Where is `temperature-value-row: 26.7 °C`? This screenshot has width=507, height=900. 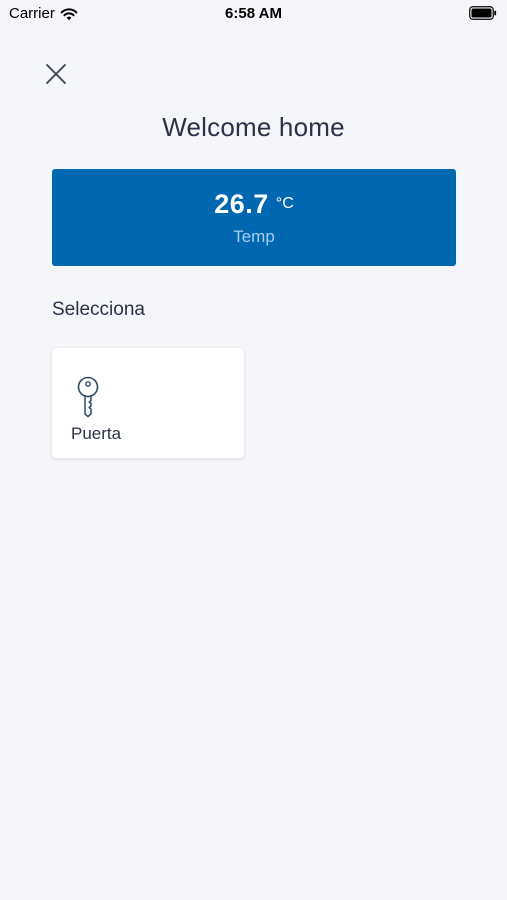
temperature-value-row: 26.7 °C is located at coordinates (254, 204).